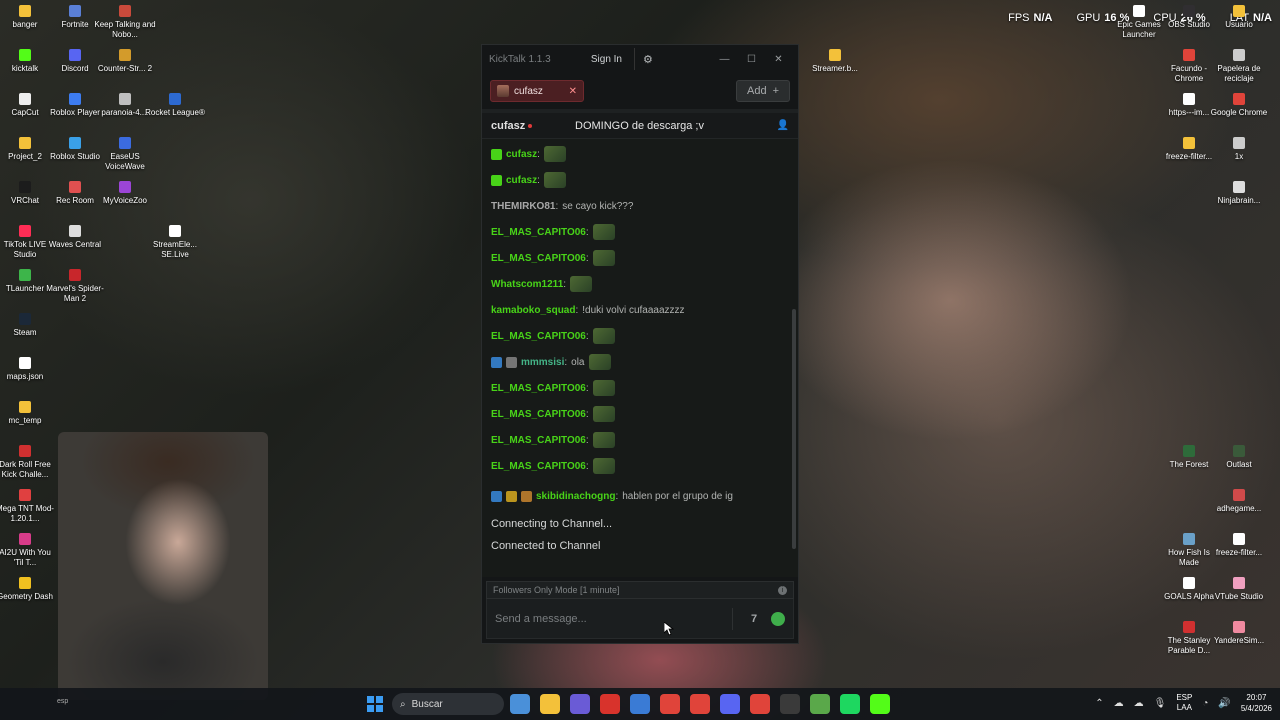  I want to click on desktop-icon: StreamEle... SE.Live, so click(175, 242).